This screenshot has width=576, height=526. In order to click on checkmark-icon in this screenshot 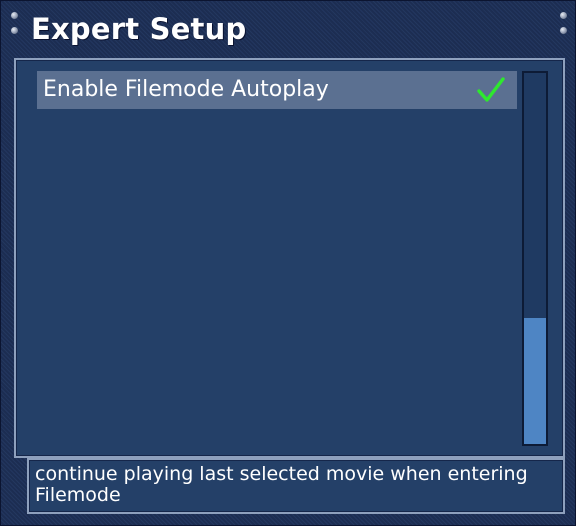, I will do `click(491, 89)`.